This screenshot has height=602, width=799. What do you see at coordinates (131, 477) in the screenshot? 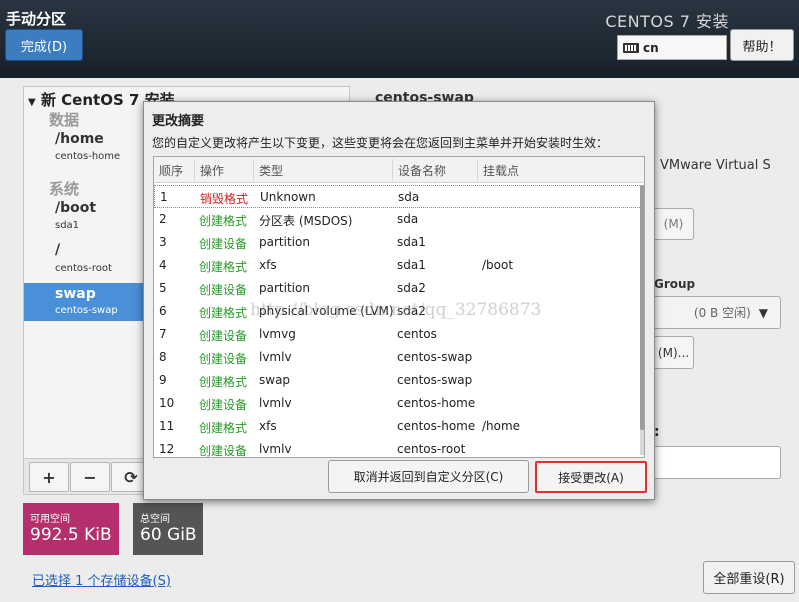
I see `refresh-icon: ⟳` at bounding box center [131, 477].